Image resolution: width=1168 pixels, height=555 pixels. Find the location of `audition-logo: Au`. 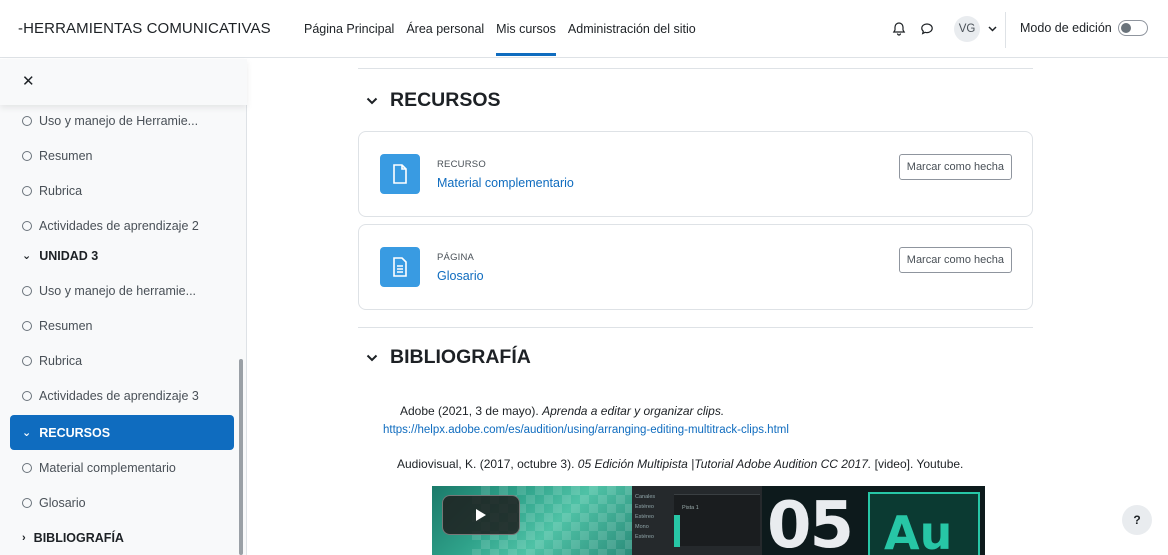

audition-logo: Au is located at coordinates (924, 523).